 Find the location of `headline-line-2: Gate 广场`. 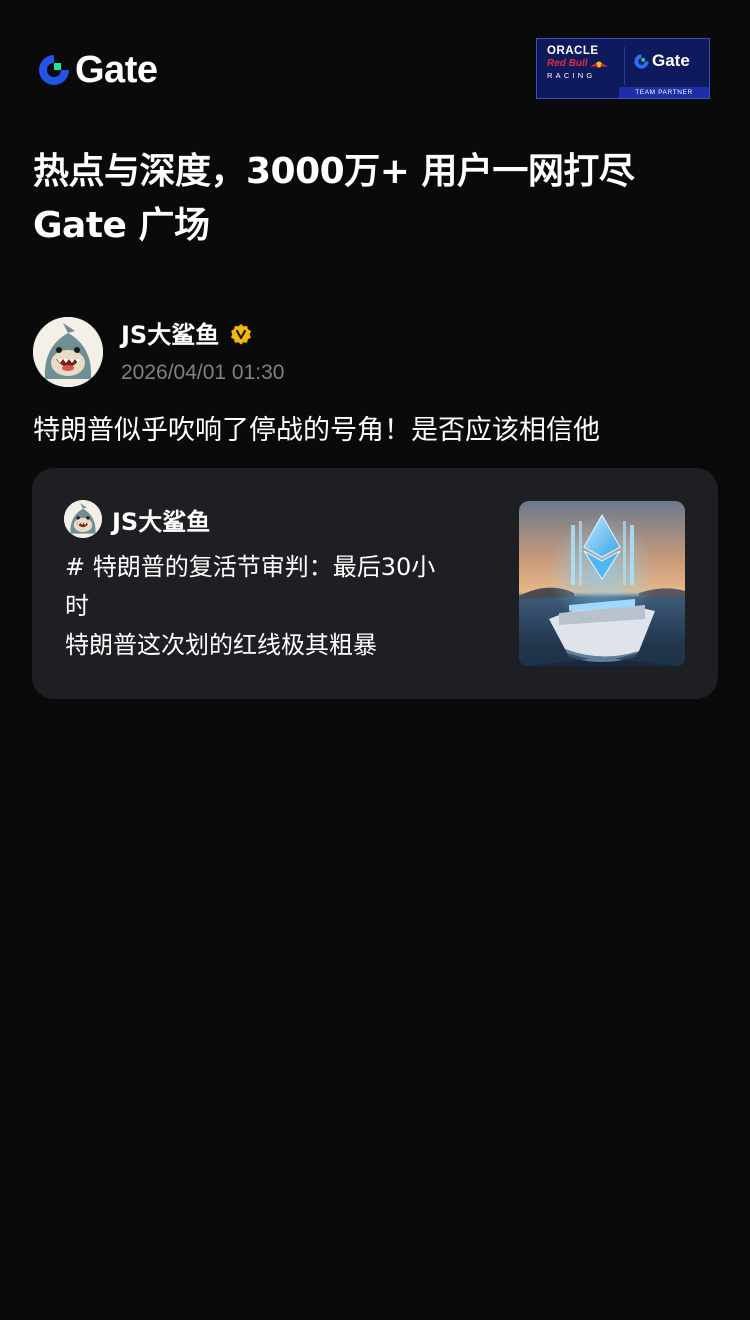

headline-line-2: Gate 广场 is located at coordinates (121, 225).